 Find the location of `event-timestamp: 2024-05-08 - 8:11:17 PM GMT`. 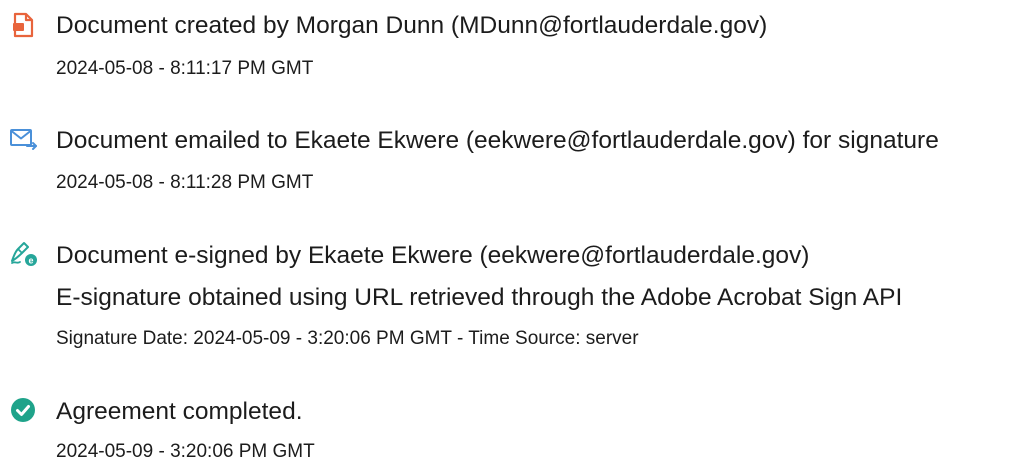

event-timestamp: 2024-05-08 - 8:11:17 PM GMT is located at coordinates (185, 68).